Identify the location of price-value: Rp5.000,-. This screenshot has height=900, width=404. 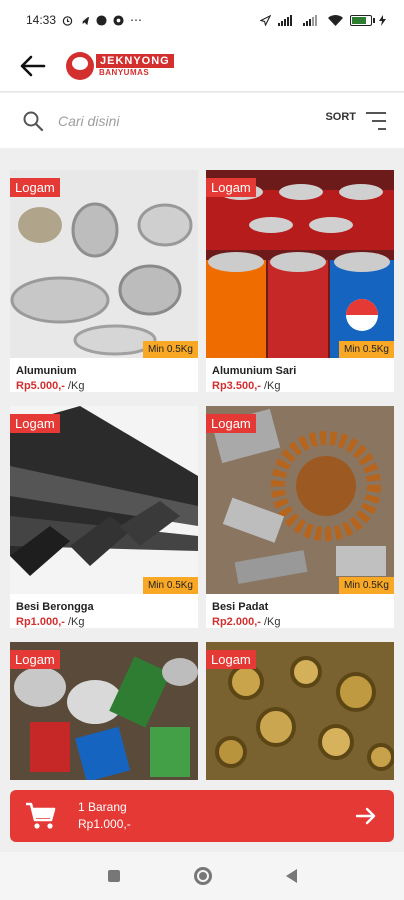
(40, 386).